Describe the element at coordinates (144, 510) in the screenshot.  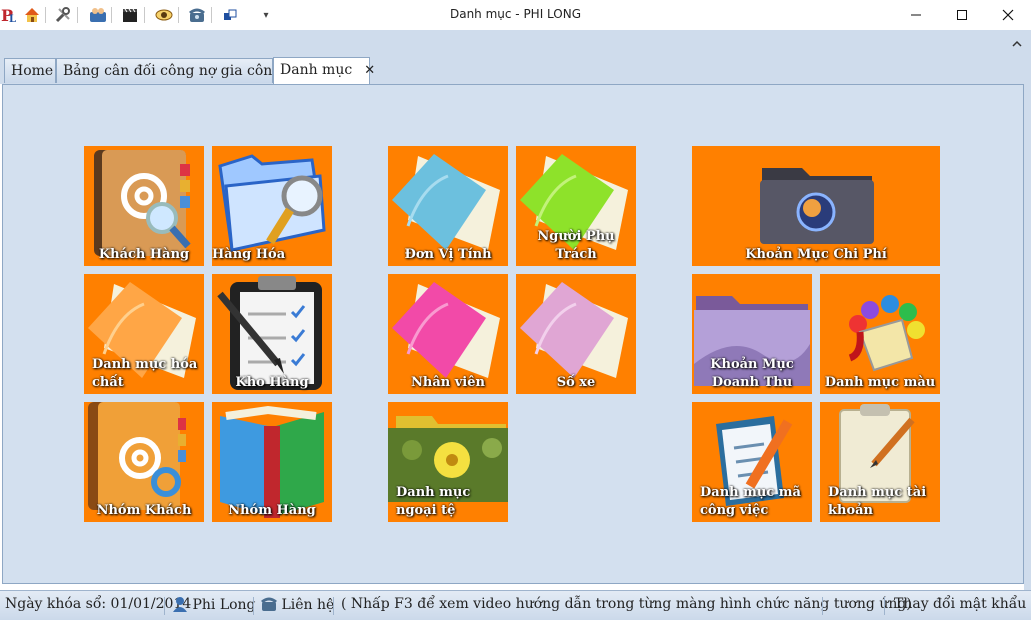
I see `tile-label: Nhóm Khách` at that location.